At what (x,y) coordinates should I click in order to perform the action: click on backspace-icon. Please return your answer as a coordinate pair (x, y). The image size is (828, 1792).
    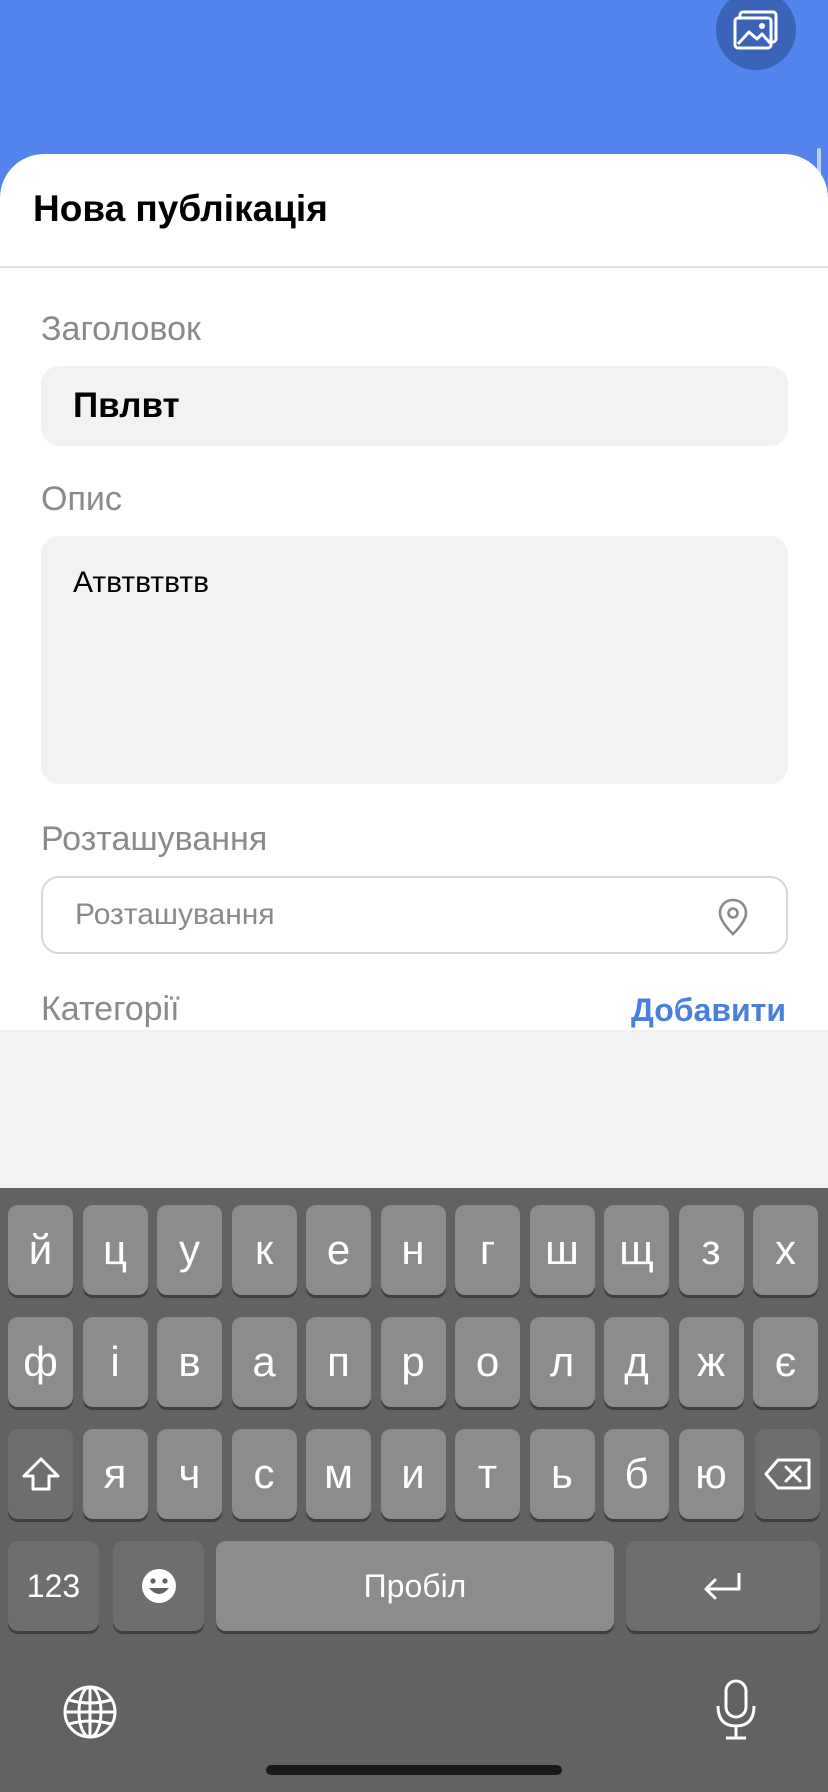
    Looking at the image, I should click on (787, 1474).